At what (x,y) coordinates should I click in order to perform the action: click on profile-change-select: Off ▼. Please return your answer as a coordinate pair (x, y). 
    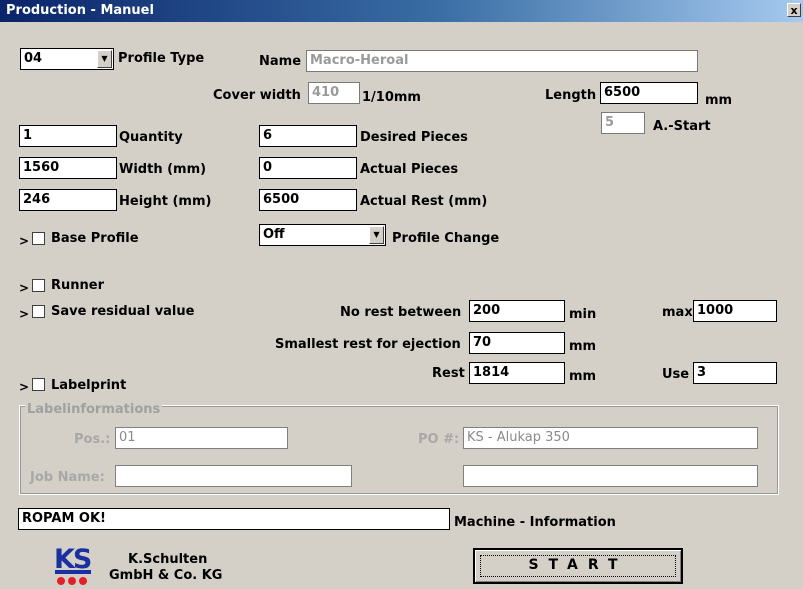
    Looking at the image, I should click on (322, 235).